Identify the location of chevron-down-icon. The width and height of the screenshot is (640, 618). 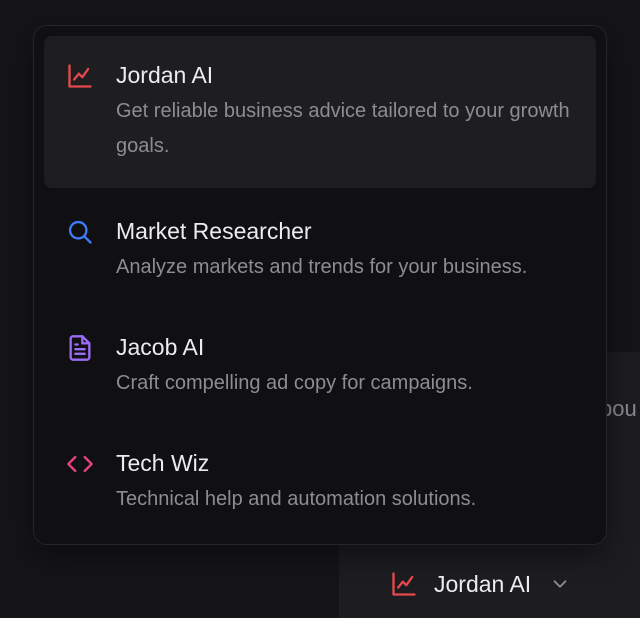
(560, 584).